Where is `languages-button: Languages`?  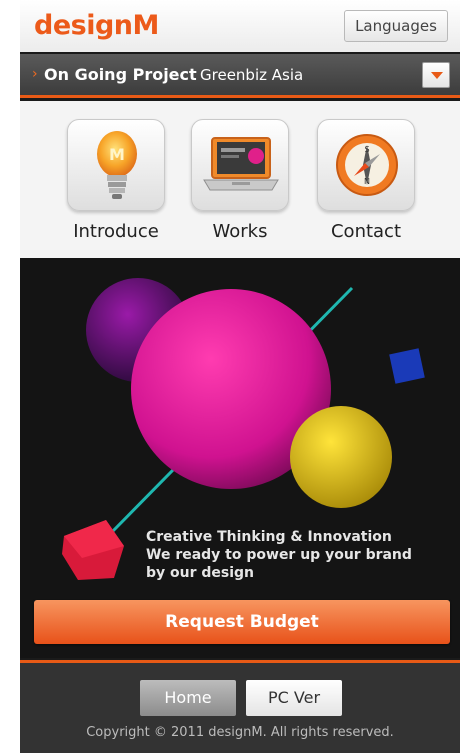
languages-button: Languages is located at coordinates (396, 26).